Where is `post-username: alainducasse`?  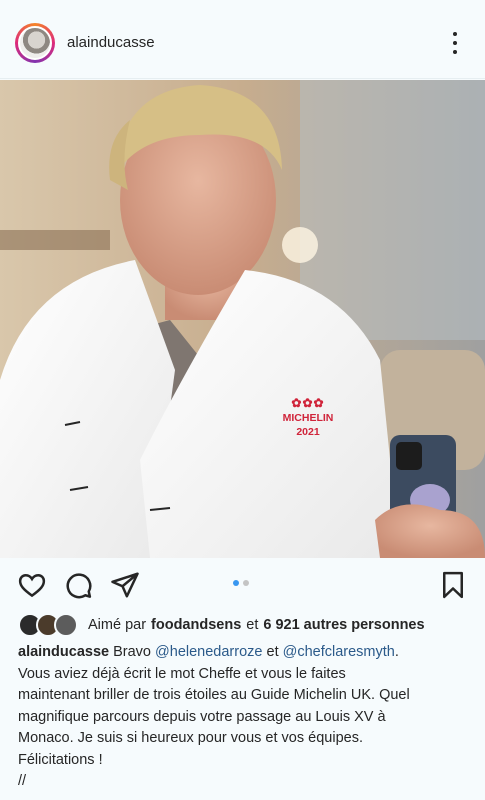
post-username: alainducasse is located at coordinates (111, 42).